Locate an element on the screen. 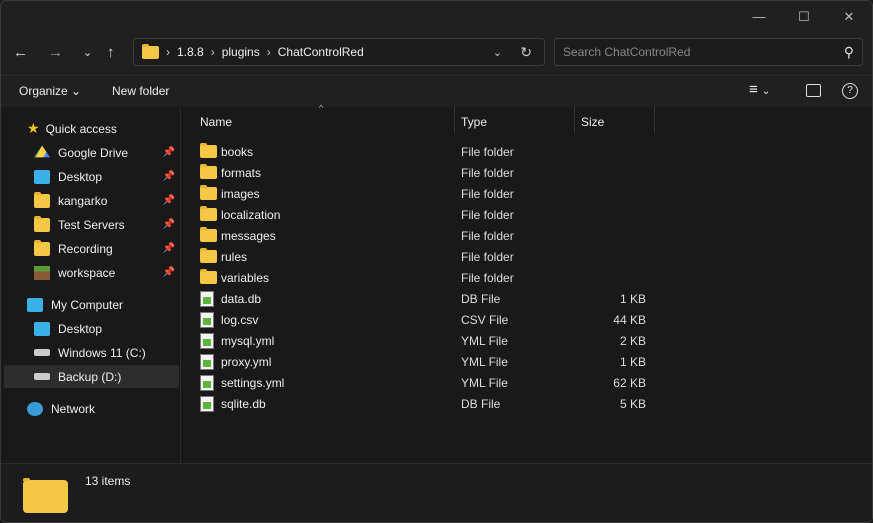 Image resolution: width=873 pixels, height=523 pixels. maximize-button: ☐ is located at coordinates (804, 17).